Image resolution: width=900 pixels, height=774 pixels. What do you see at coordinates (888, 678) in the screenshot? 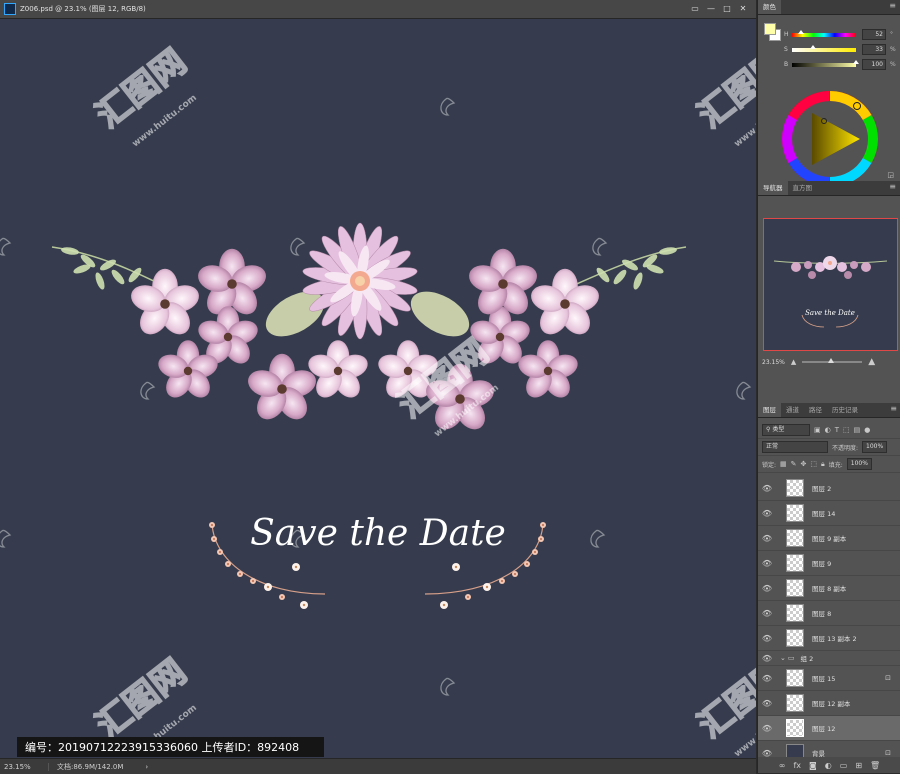
I see `lock-icon: ⊡` at bounding box center [888, 678].